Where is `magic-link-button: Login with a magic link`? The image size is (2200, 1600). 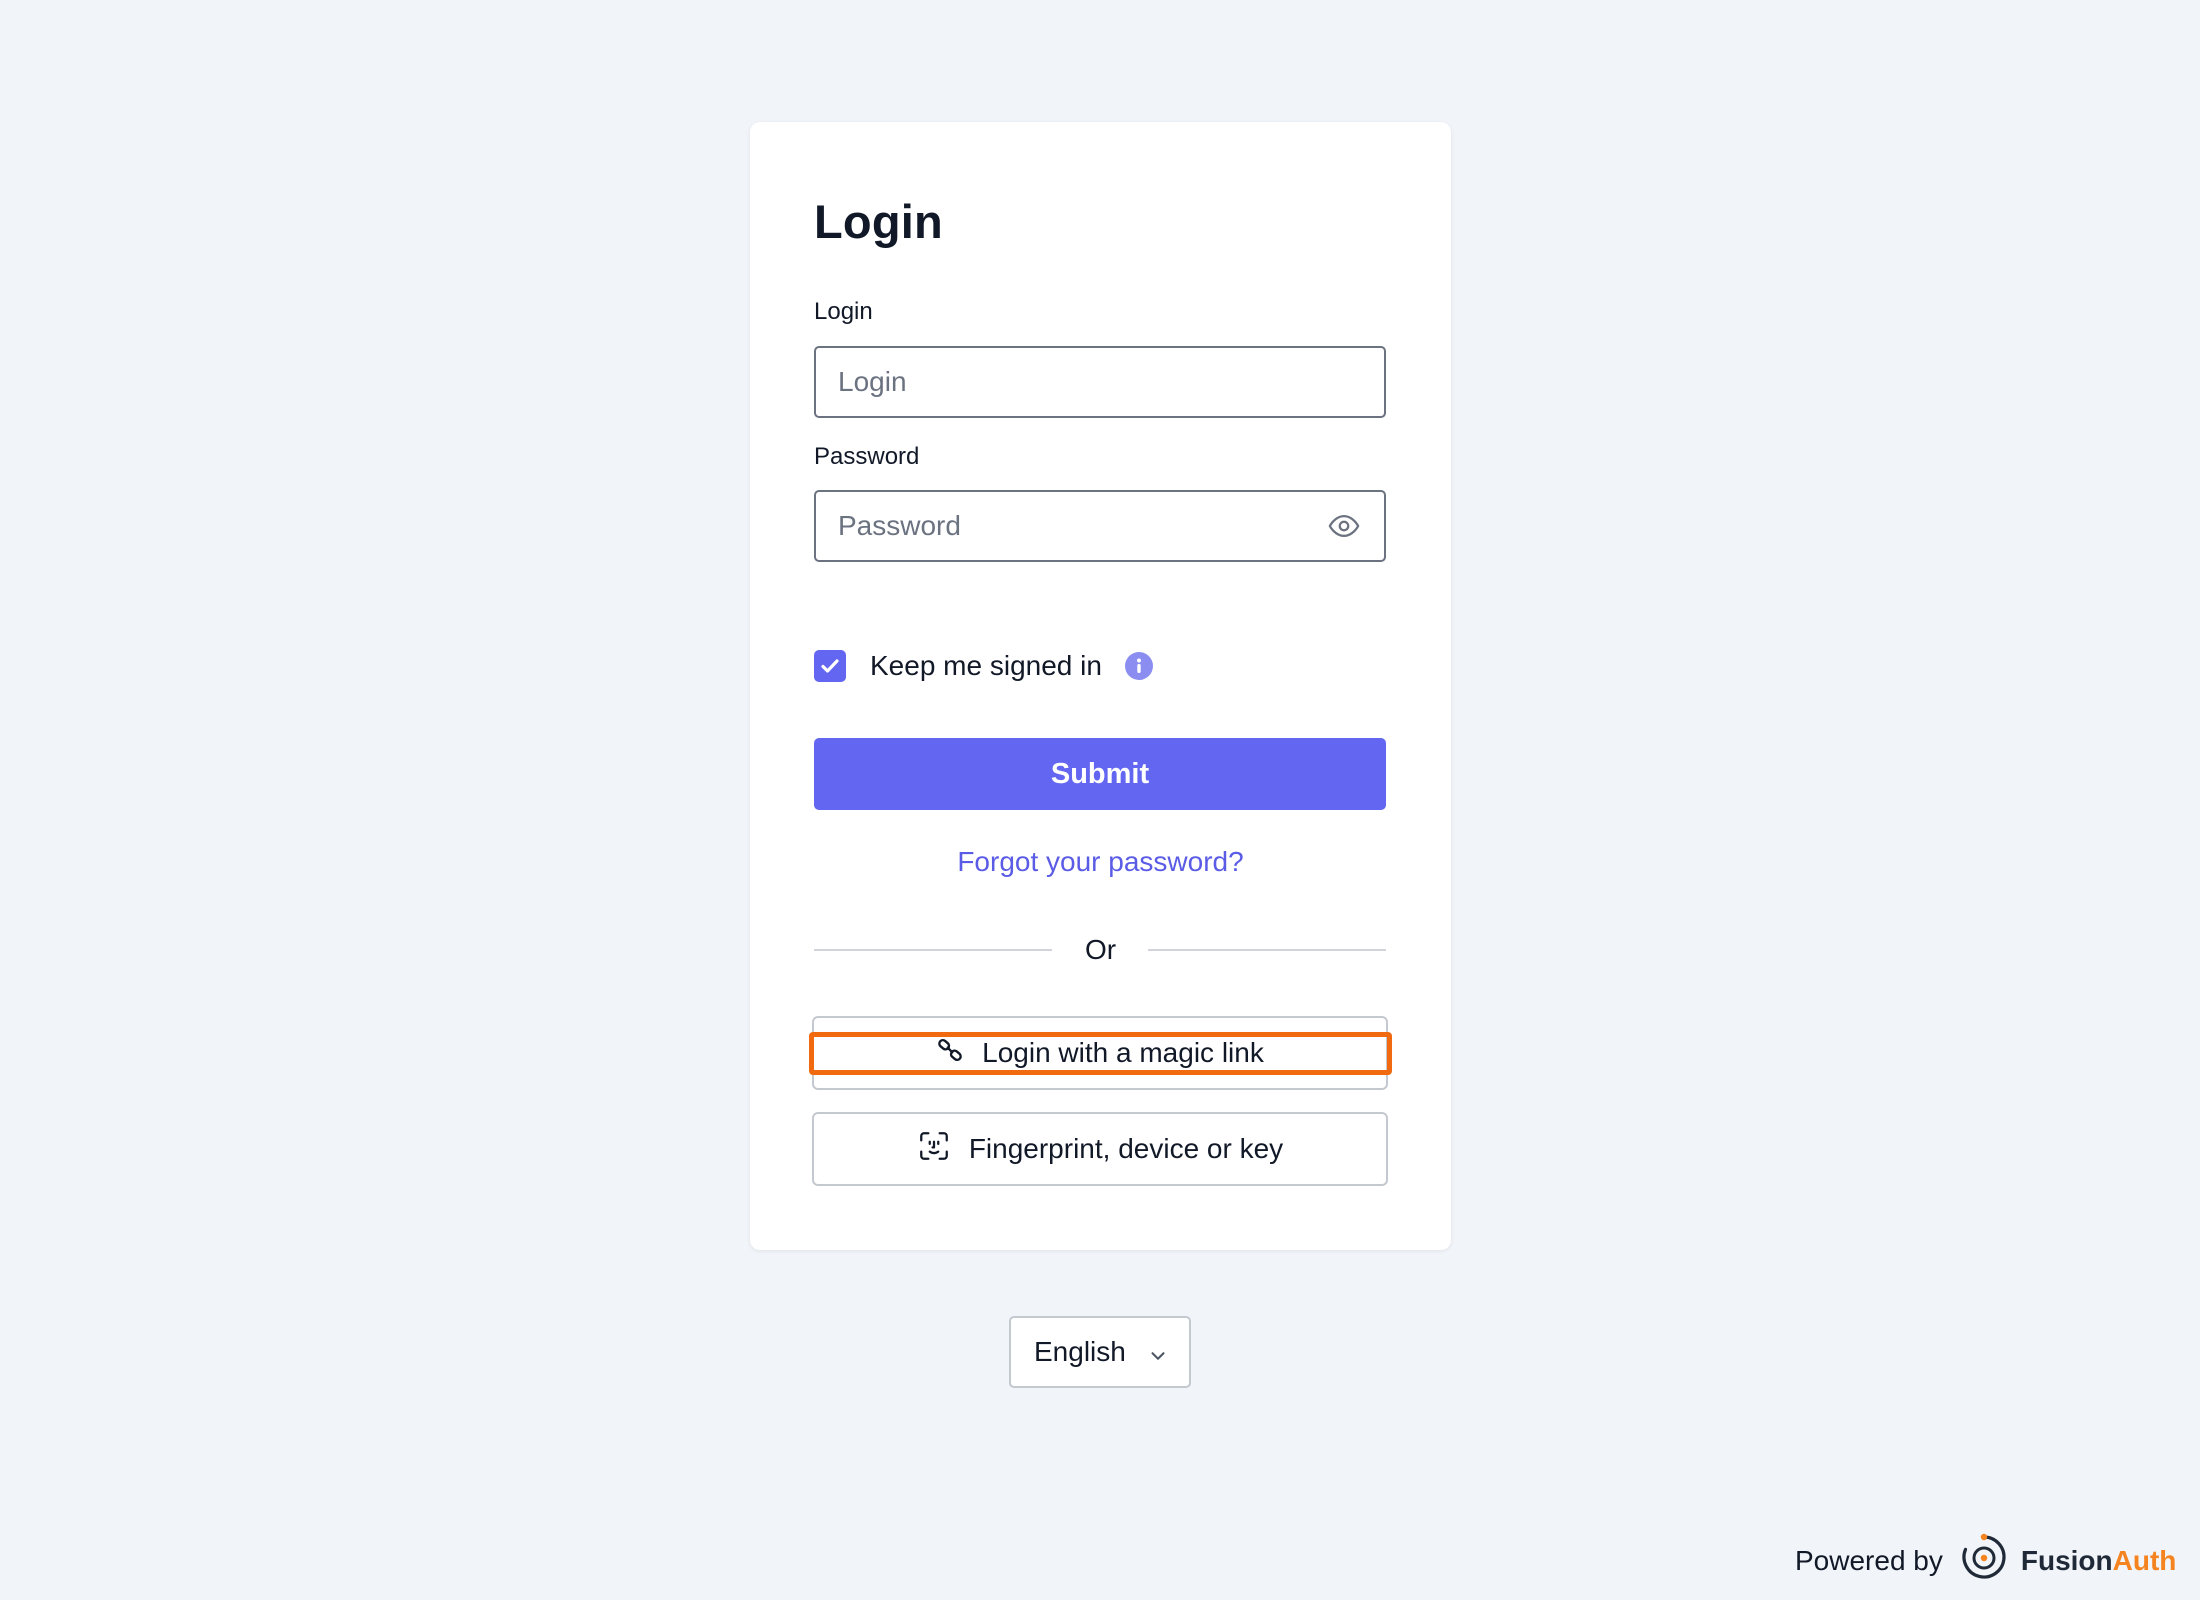
magic-link-button: Login with a magic link is located at coordinates (1100, 1053).